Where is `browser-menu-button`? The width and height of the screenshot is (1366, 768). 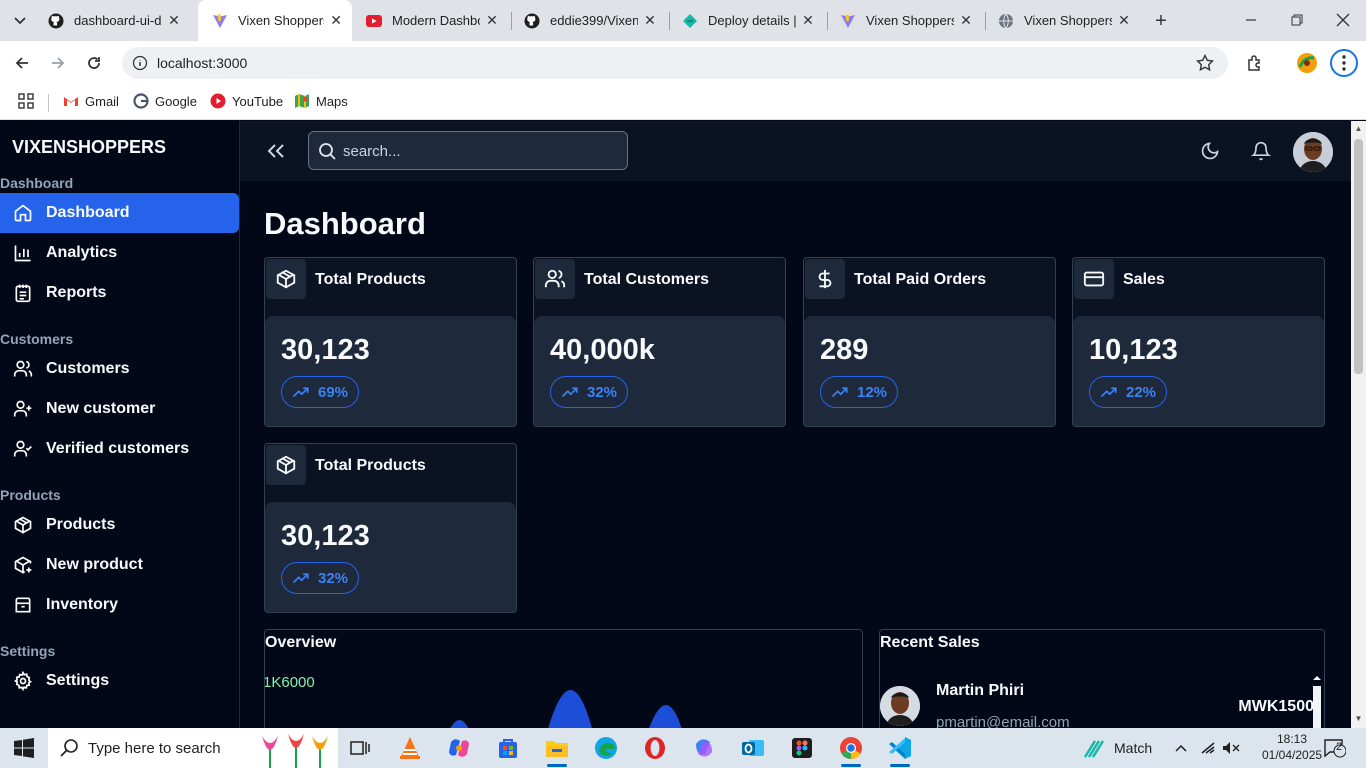
browser-menu-button is located at coordinates (1344, 63).